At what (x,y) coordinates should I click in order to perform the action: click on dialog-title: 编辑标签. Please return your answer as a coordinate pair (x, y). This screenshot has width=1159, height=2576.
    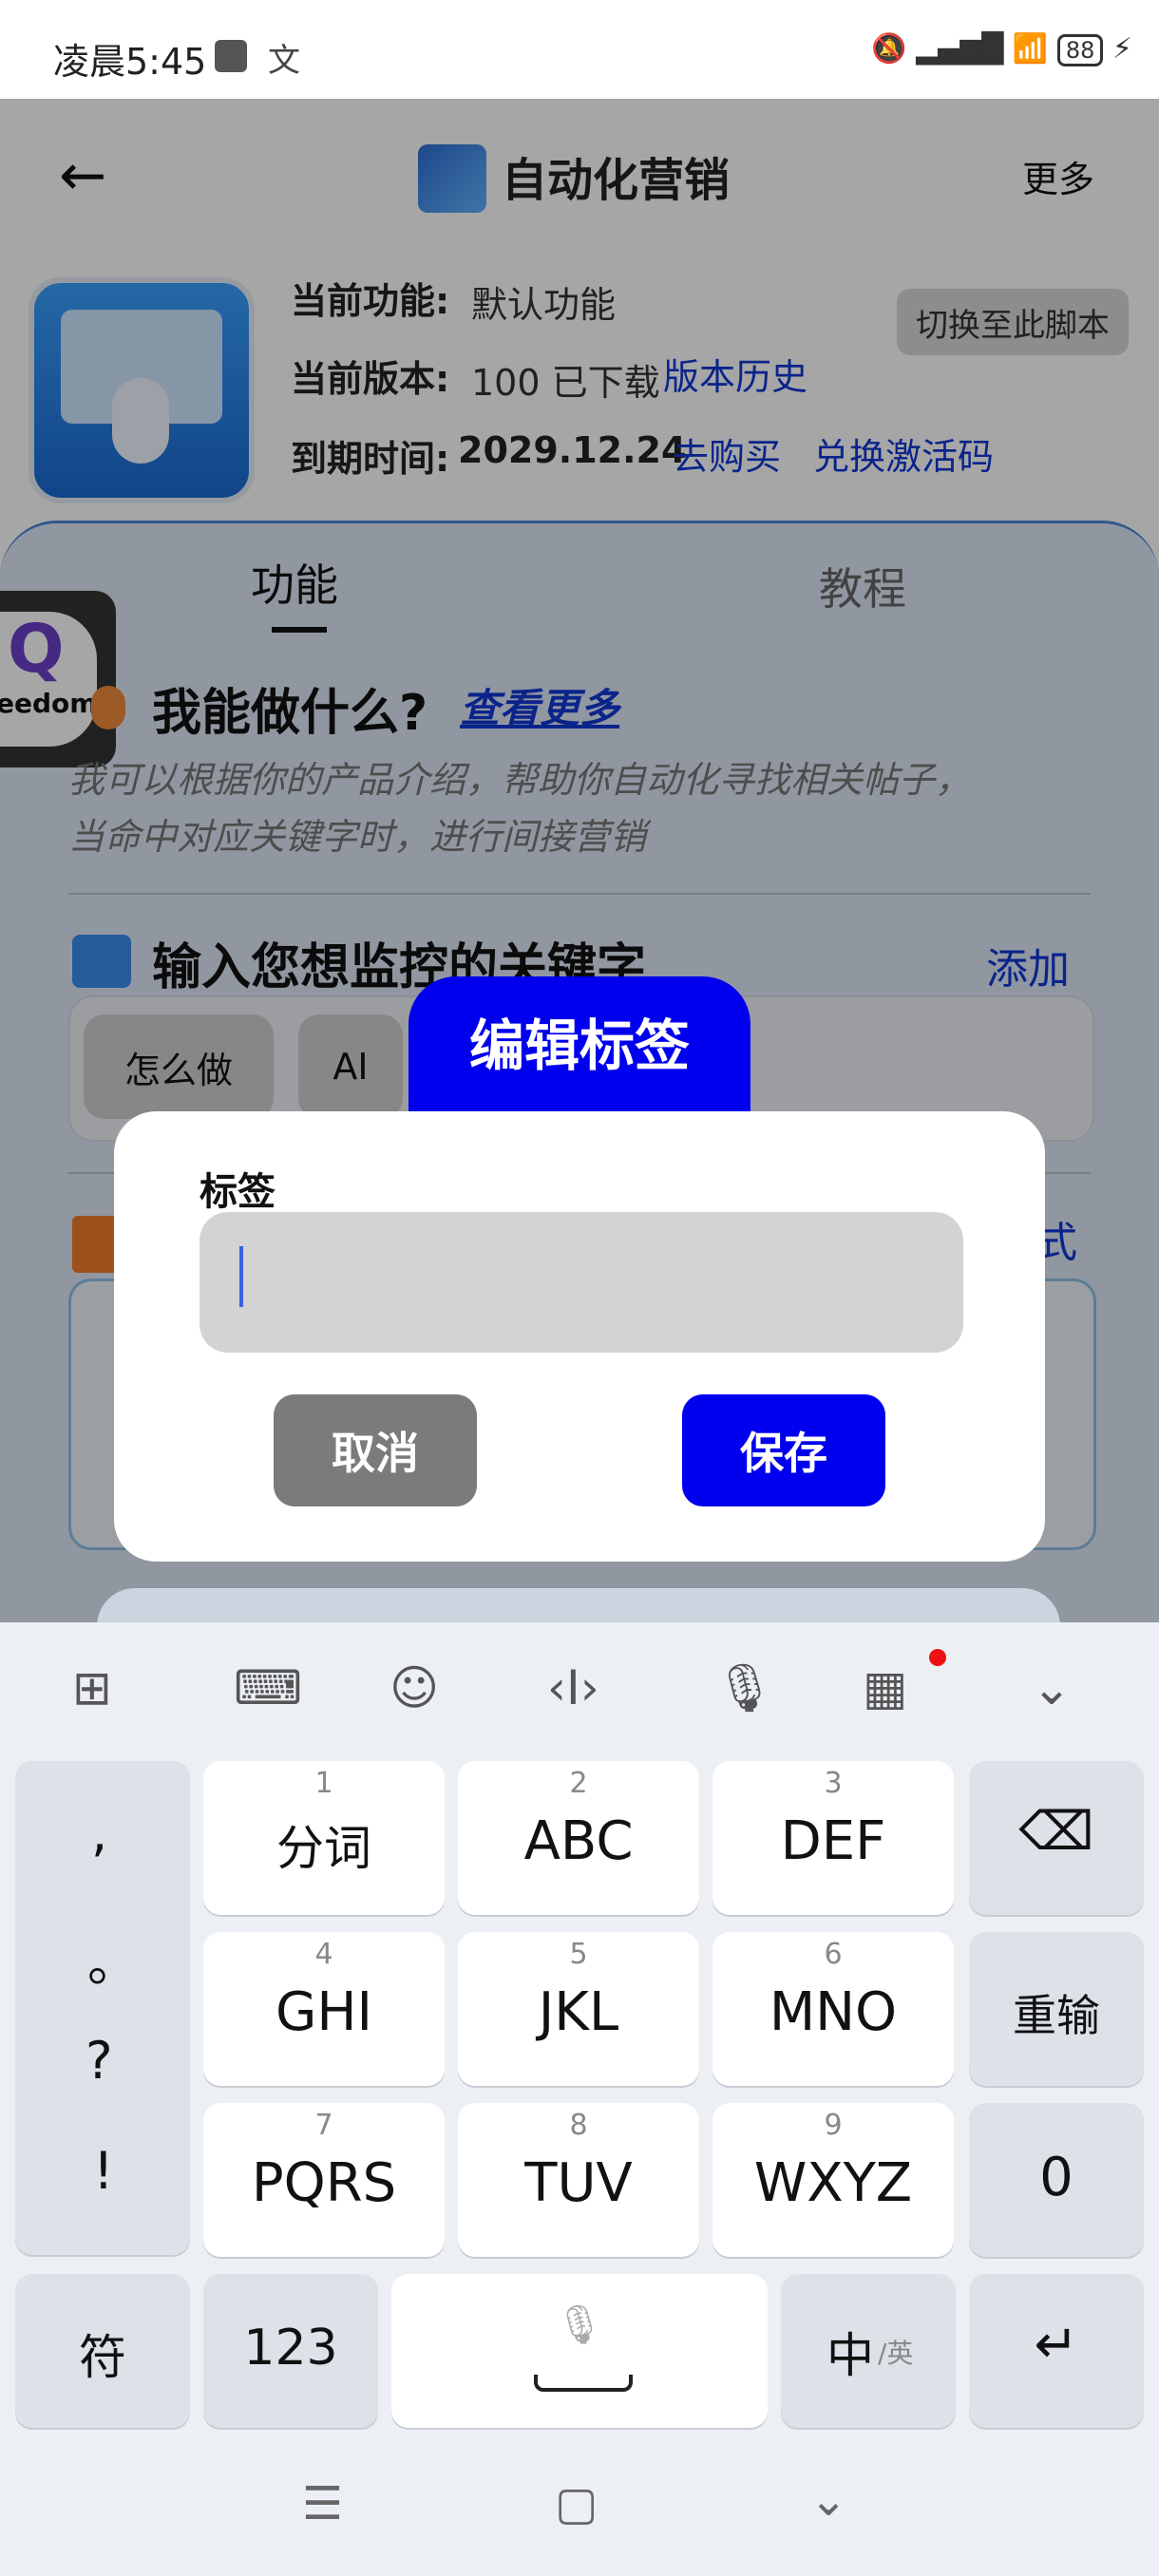
    Looking at the image, I should click on (579, 1046).